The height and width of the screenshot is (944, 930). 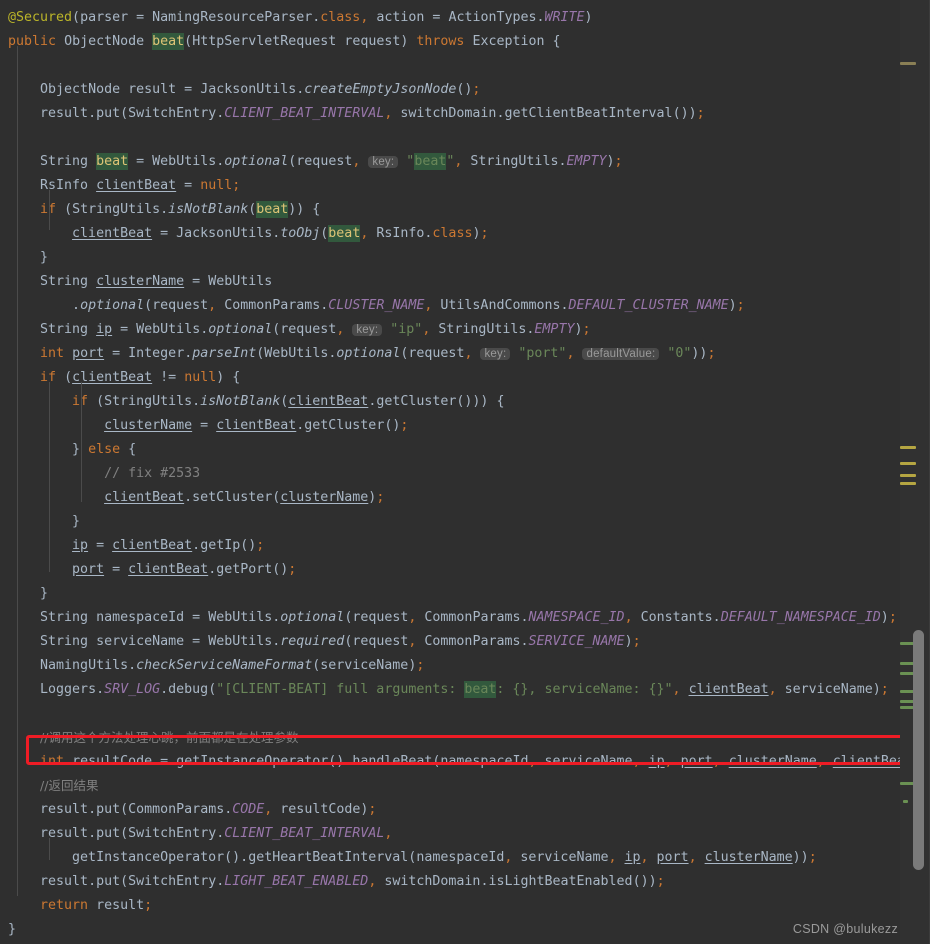 What do you see at coordinates (450, 546) in the screenshot?
I see `code-line: ip = clientBeat.getIp();` at bounding box center [450, 546].